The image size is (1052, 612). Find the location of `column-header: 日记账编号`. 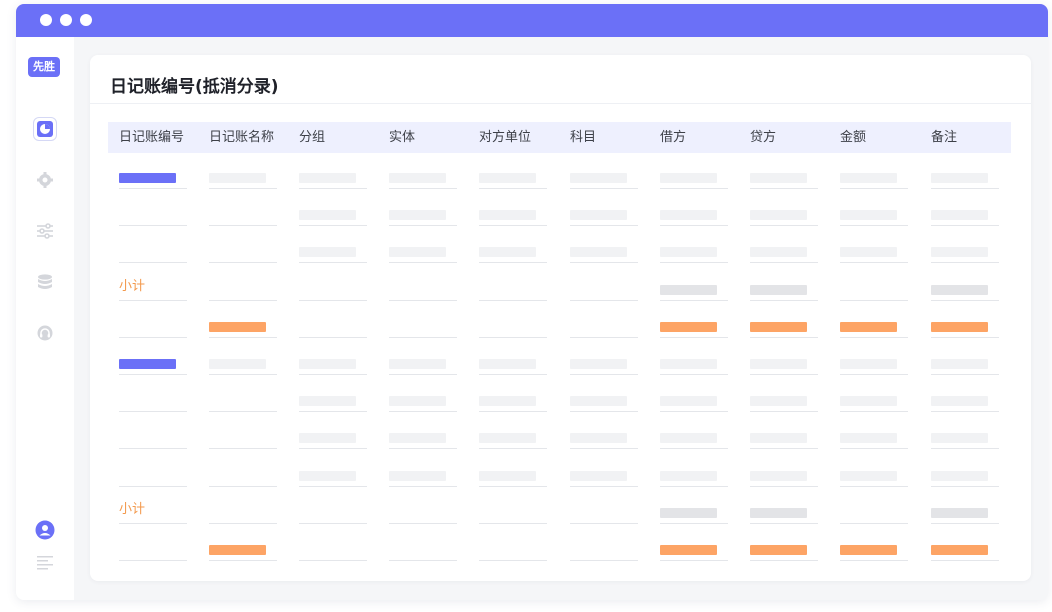

column-header: 日记账编号 is located at coordinates (151, 137).